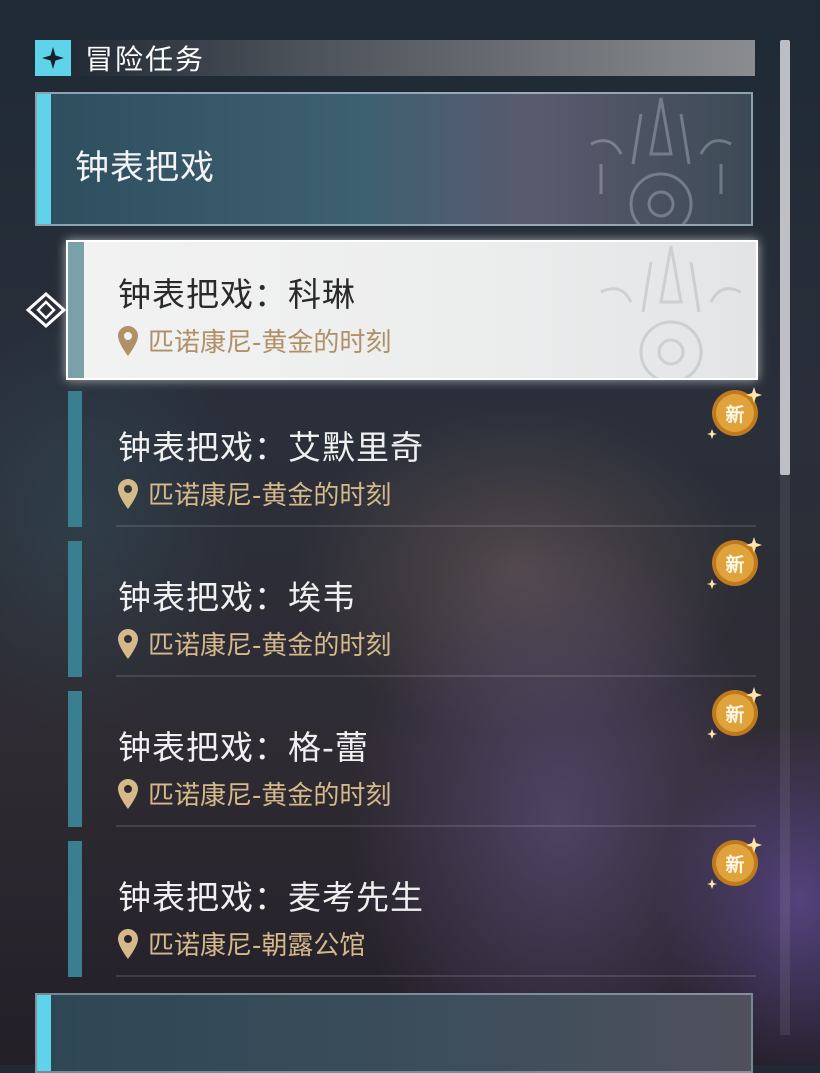 The height and width of the screenshot is (1073, 820). Describe the element at coordinates (785, 537) in the screenshot. I see `scrollbar` at that location.